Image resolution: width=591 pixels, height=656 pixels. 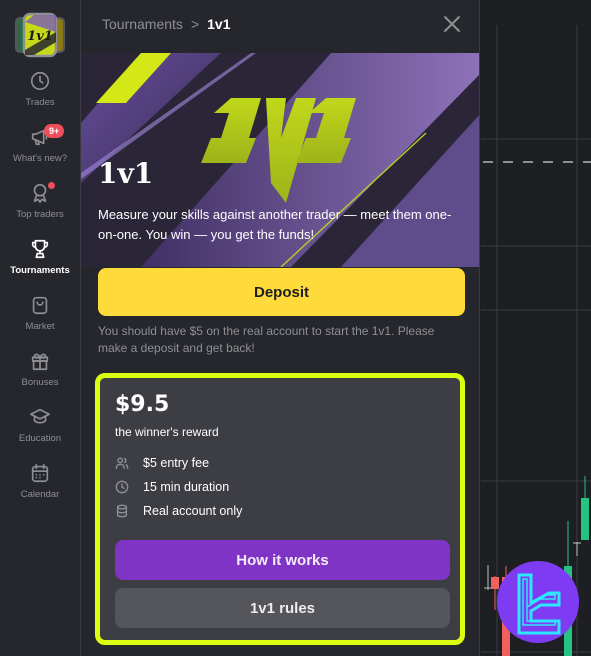 What do you see at coordinates (40, 416) in the screenshot?
I see `graduation-cap-icon` at bounding box center [40, 416].